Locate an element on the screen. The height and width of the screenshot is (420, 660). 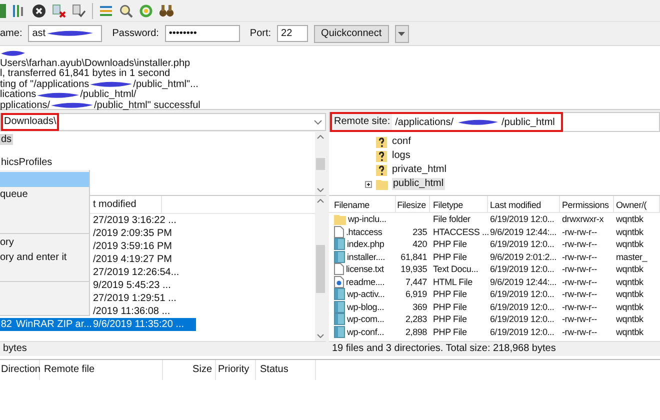
remote-site-field: Remote site: /applications/ /public_html is located at coordinates (494, 122).